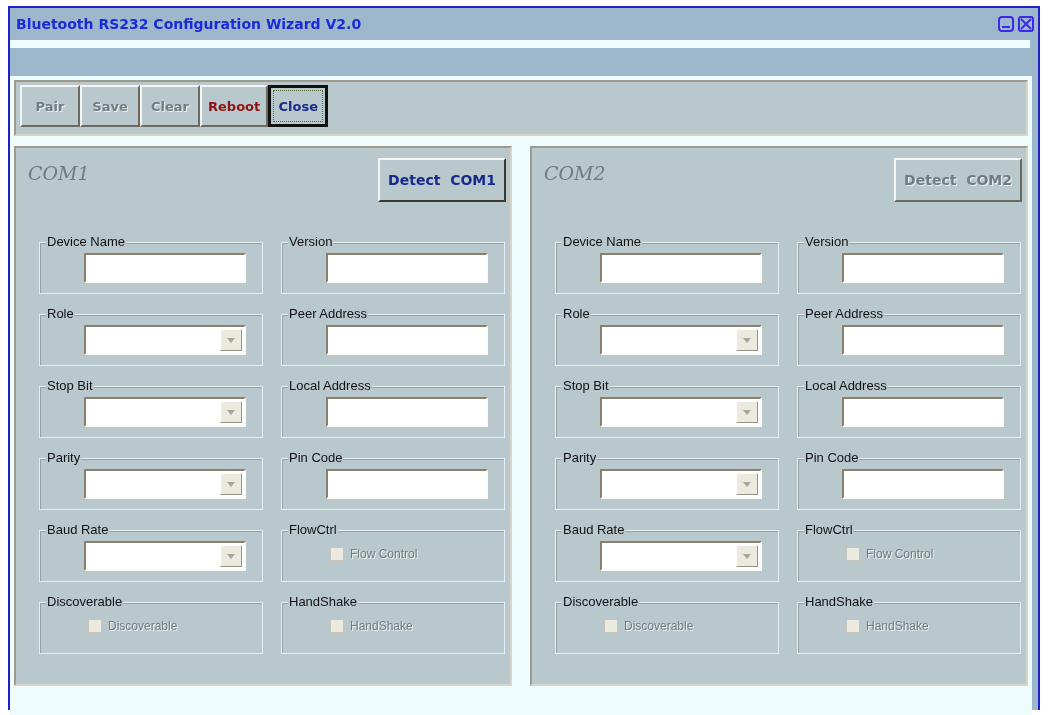 The image size is (1054, 715). What do you see at coordinates (234, 106) in the screenshot?
I see `toolbar-button: Reboot` at bounding box center [234, 106].